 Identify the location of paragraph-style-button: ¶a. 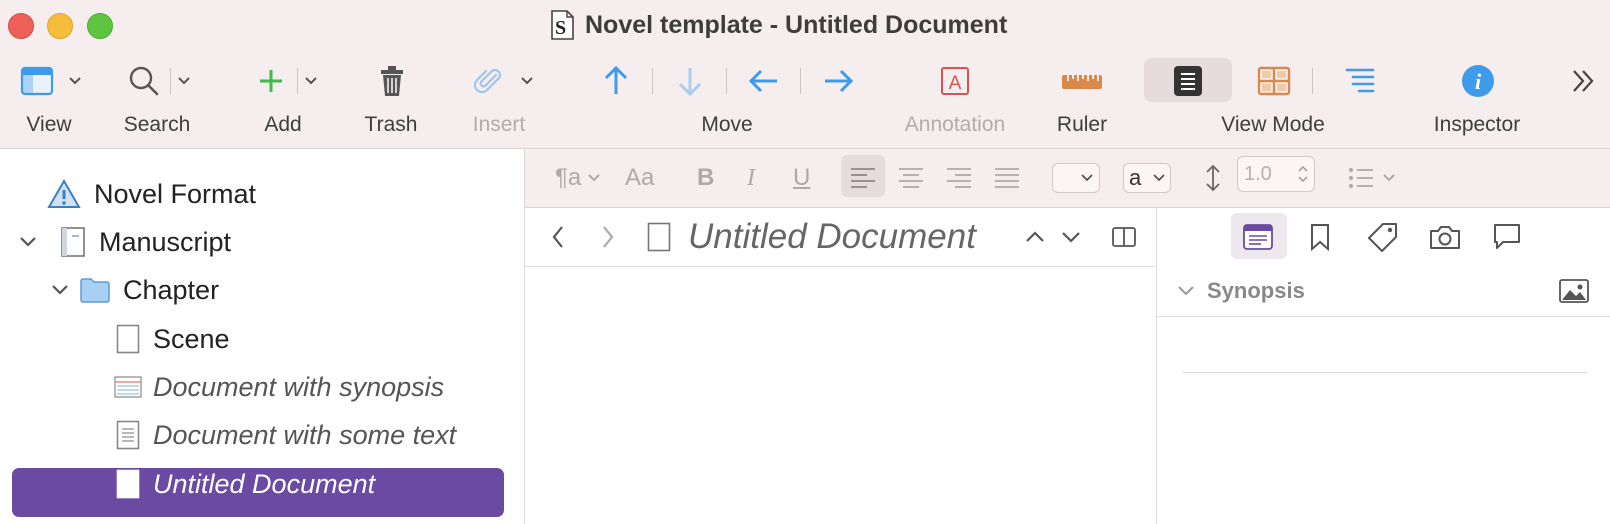
(578, 178).